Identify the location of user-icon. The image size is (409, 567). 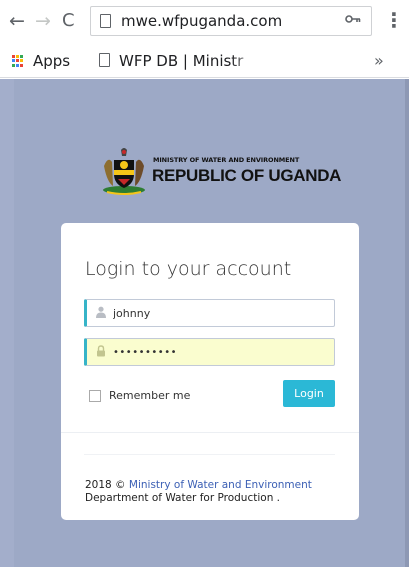
(101, 312).